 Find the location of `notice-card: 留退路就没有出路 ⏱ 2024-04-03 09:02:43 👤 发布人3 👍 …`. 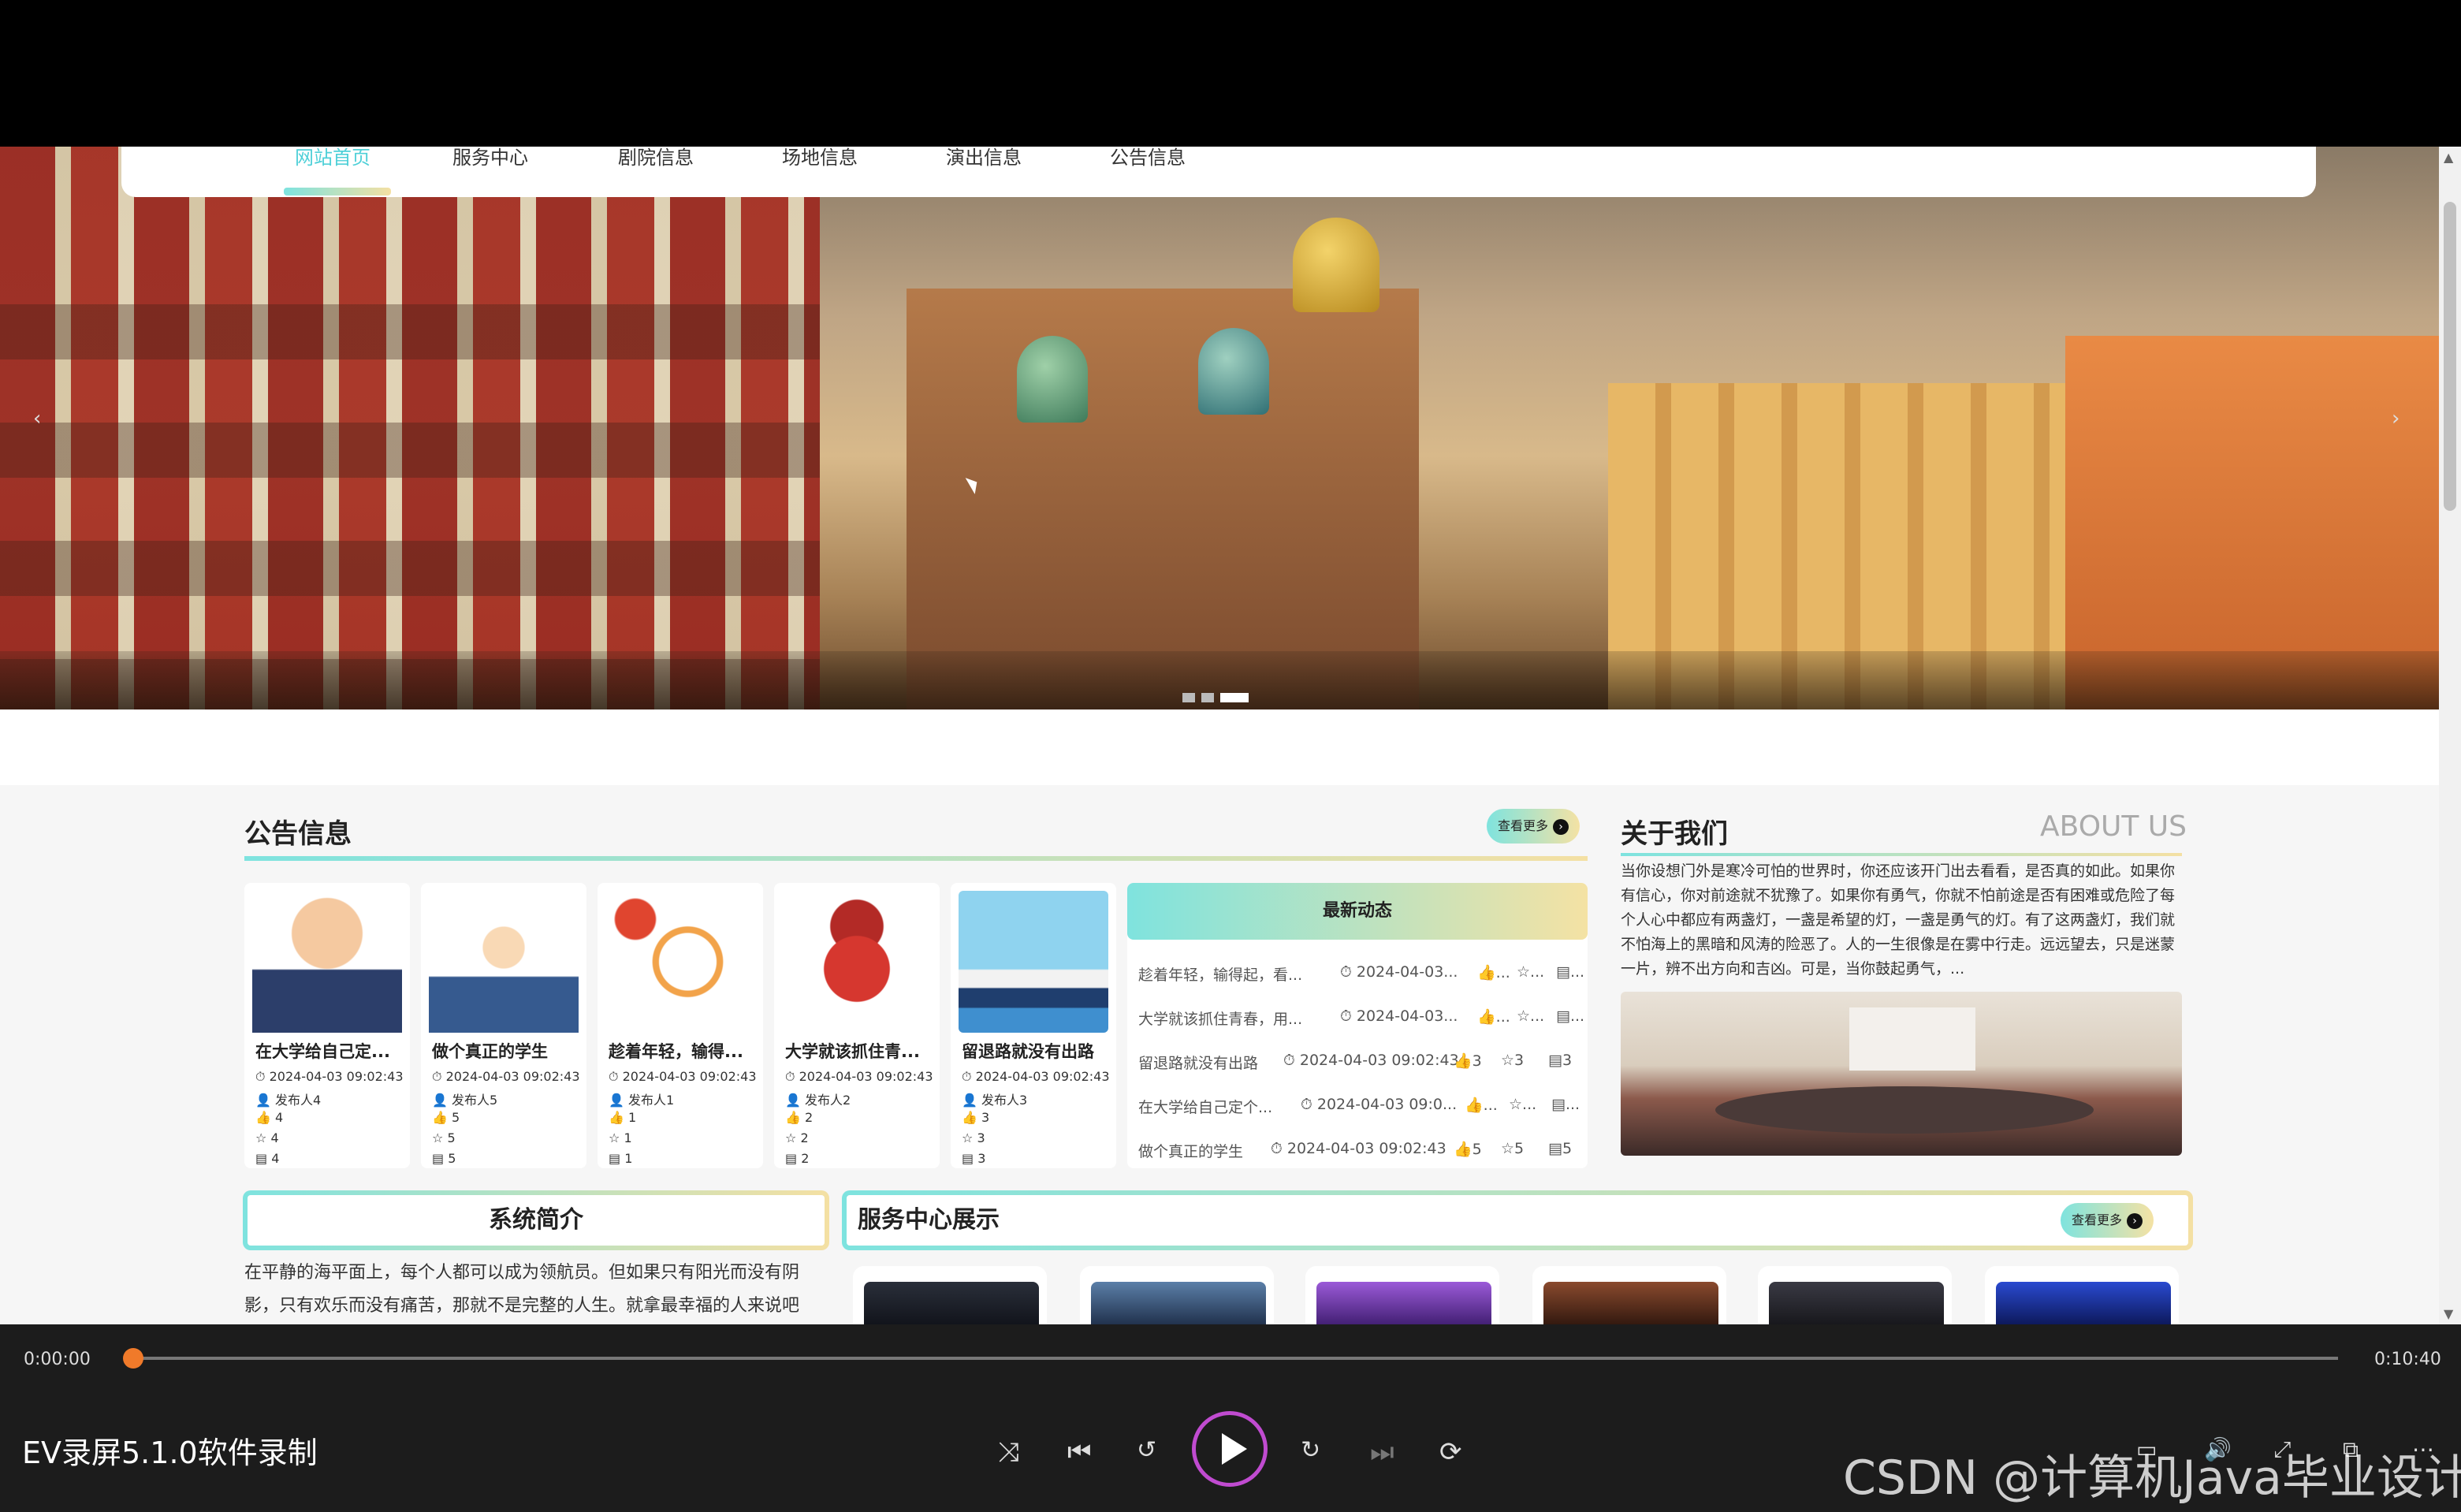

notice-card: 留退路就没有出路 ⏱ 2024-04-03 09:02:43 👤 发布人3 👍 … is located at coordinates (1033, 1026).